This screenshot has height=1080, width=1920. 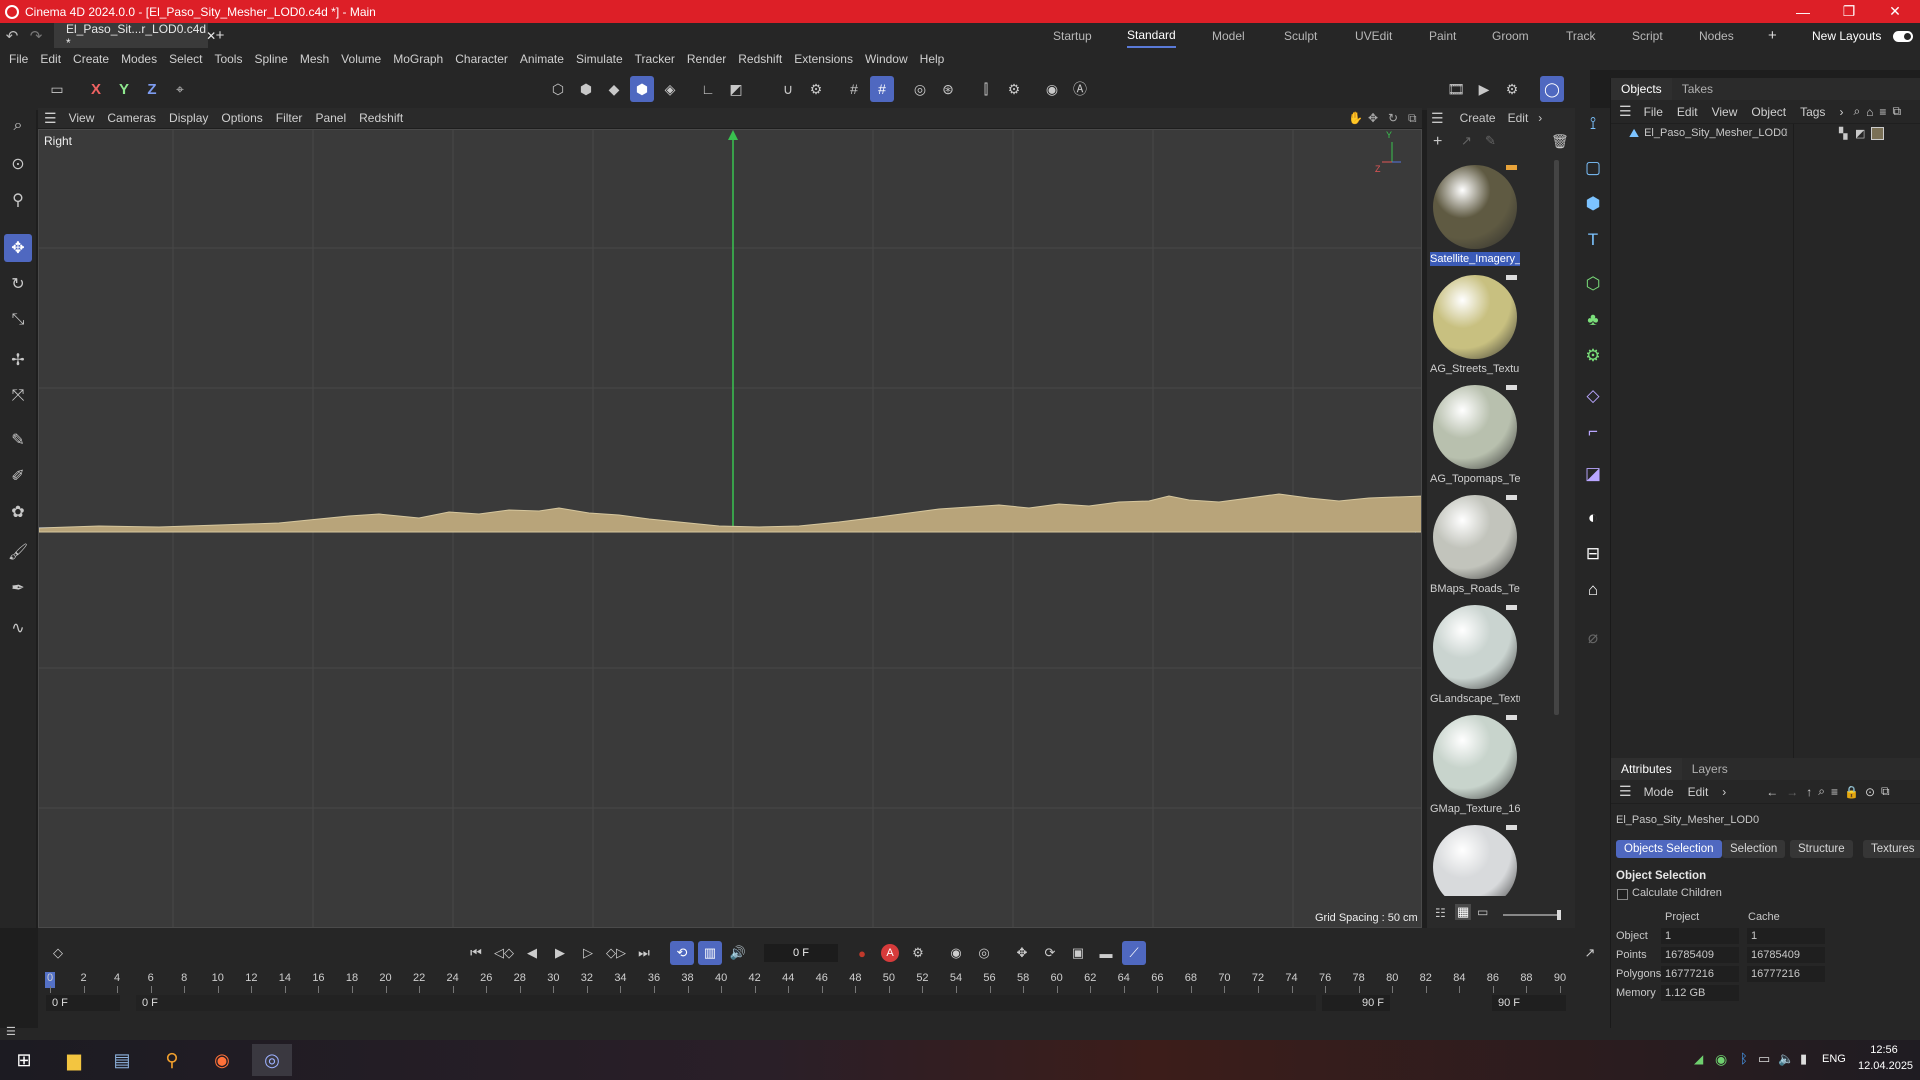 What do you see at coordinates (272, 1060) in the screenshot?
I see `cinema4d-taskbar-icon: ◎` at bounding box center [272, 1060].